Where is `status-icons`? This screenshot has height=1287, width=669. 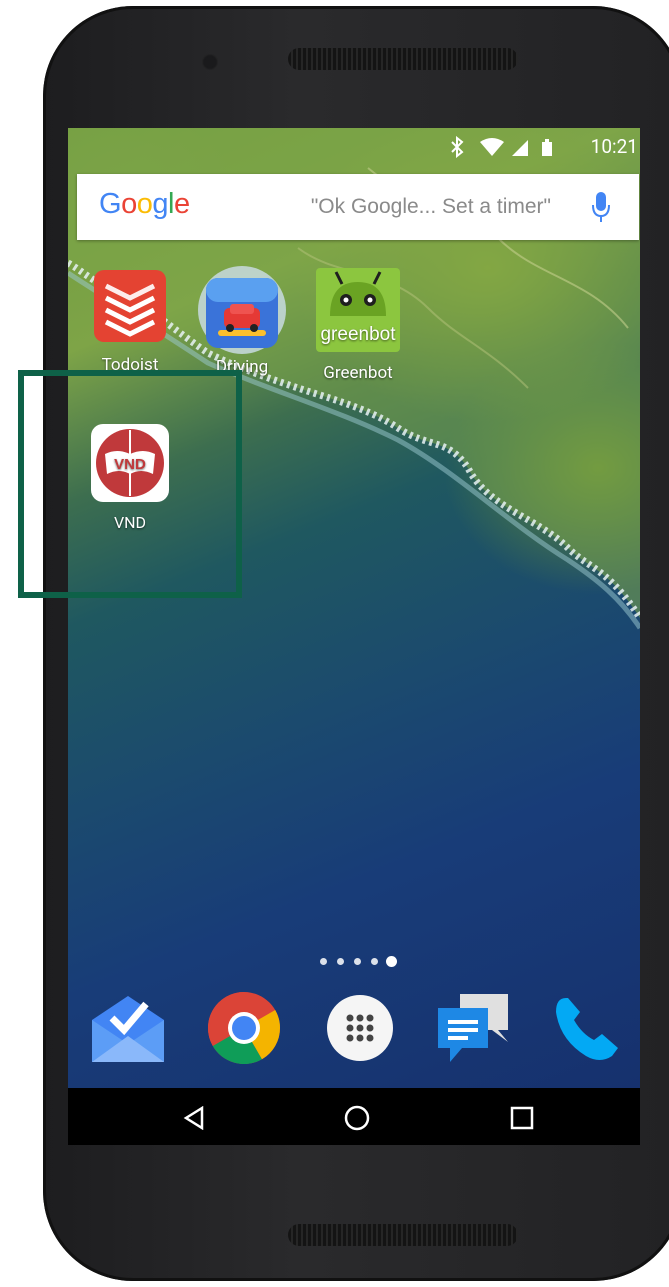
status-icons is located at coordinates (501, 147).